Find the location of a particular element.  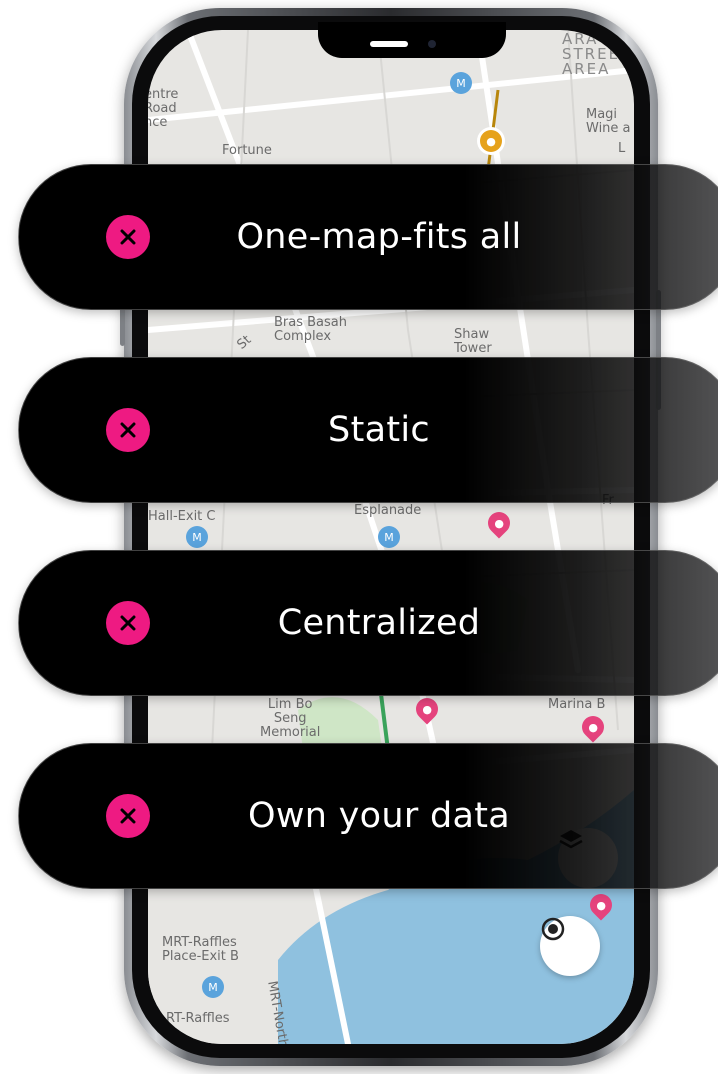

feature-pill-own-your-data: Own your data is located at coordinates (368, 816).